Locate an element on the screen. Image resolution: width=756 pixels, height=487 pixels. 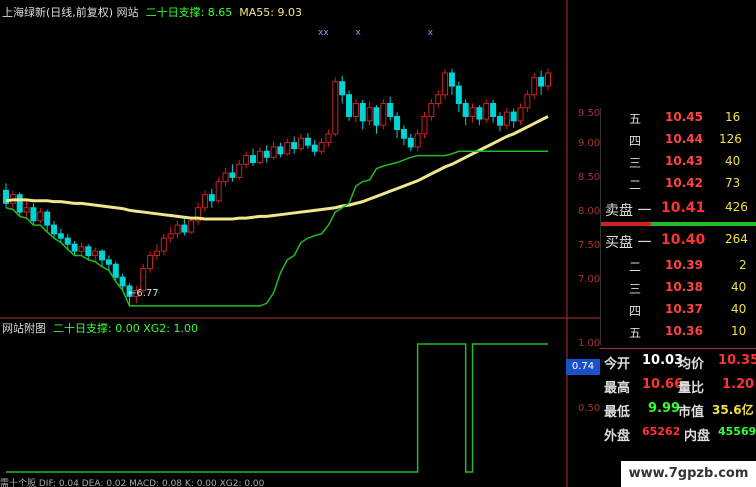
low-label: 最低 is located at coordinates (617, 412).